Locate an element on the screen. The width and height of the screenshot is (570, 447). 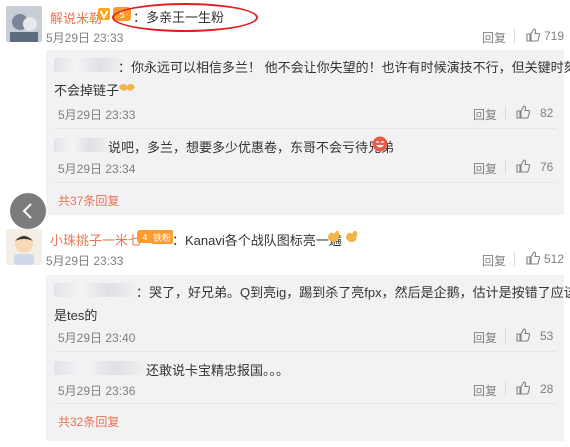
like-count: 82 is located at coordinates (547, 113).